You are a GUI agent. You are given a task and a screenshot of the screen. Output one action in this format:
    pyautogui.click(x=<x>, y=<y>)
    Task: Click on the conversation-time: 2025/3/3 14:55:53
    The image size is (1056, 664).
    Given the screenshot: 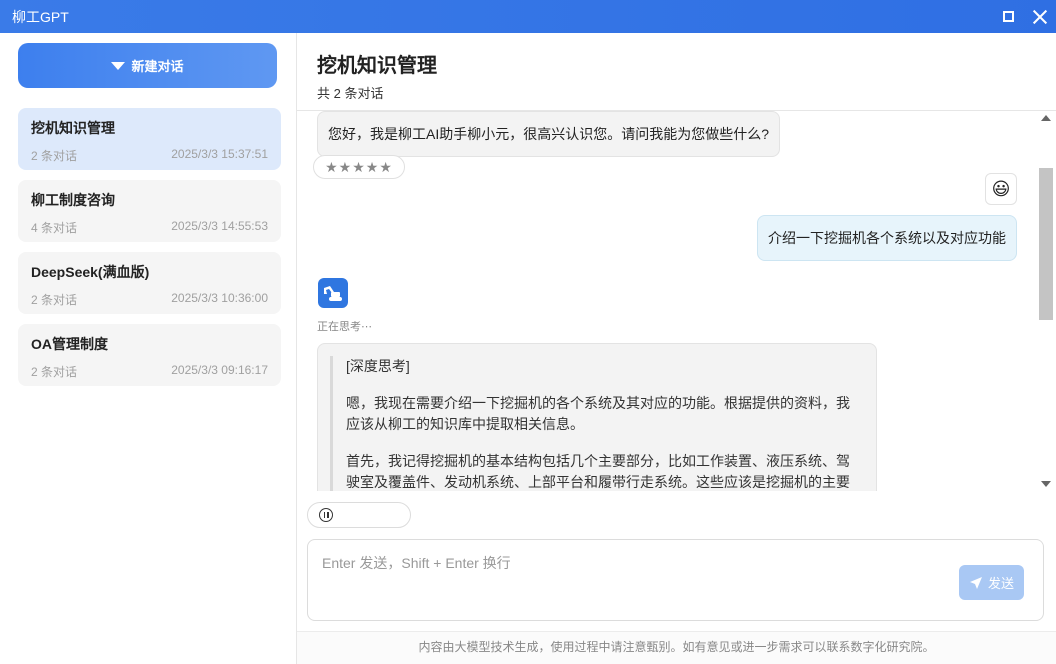 What is the action you would take?
    pyautogui.click(x=219, y=226)
    